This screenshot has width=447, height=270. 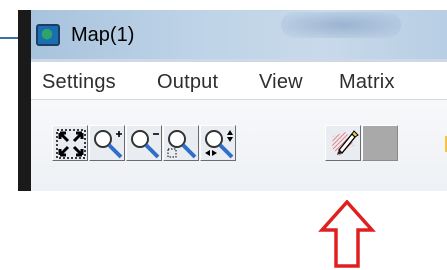 I want to click on zoom-out-icon, so click(x=145, y=144).